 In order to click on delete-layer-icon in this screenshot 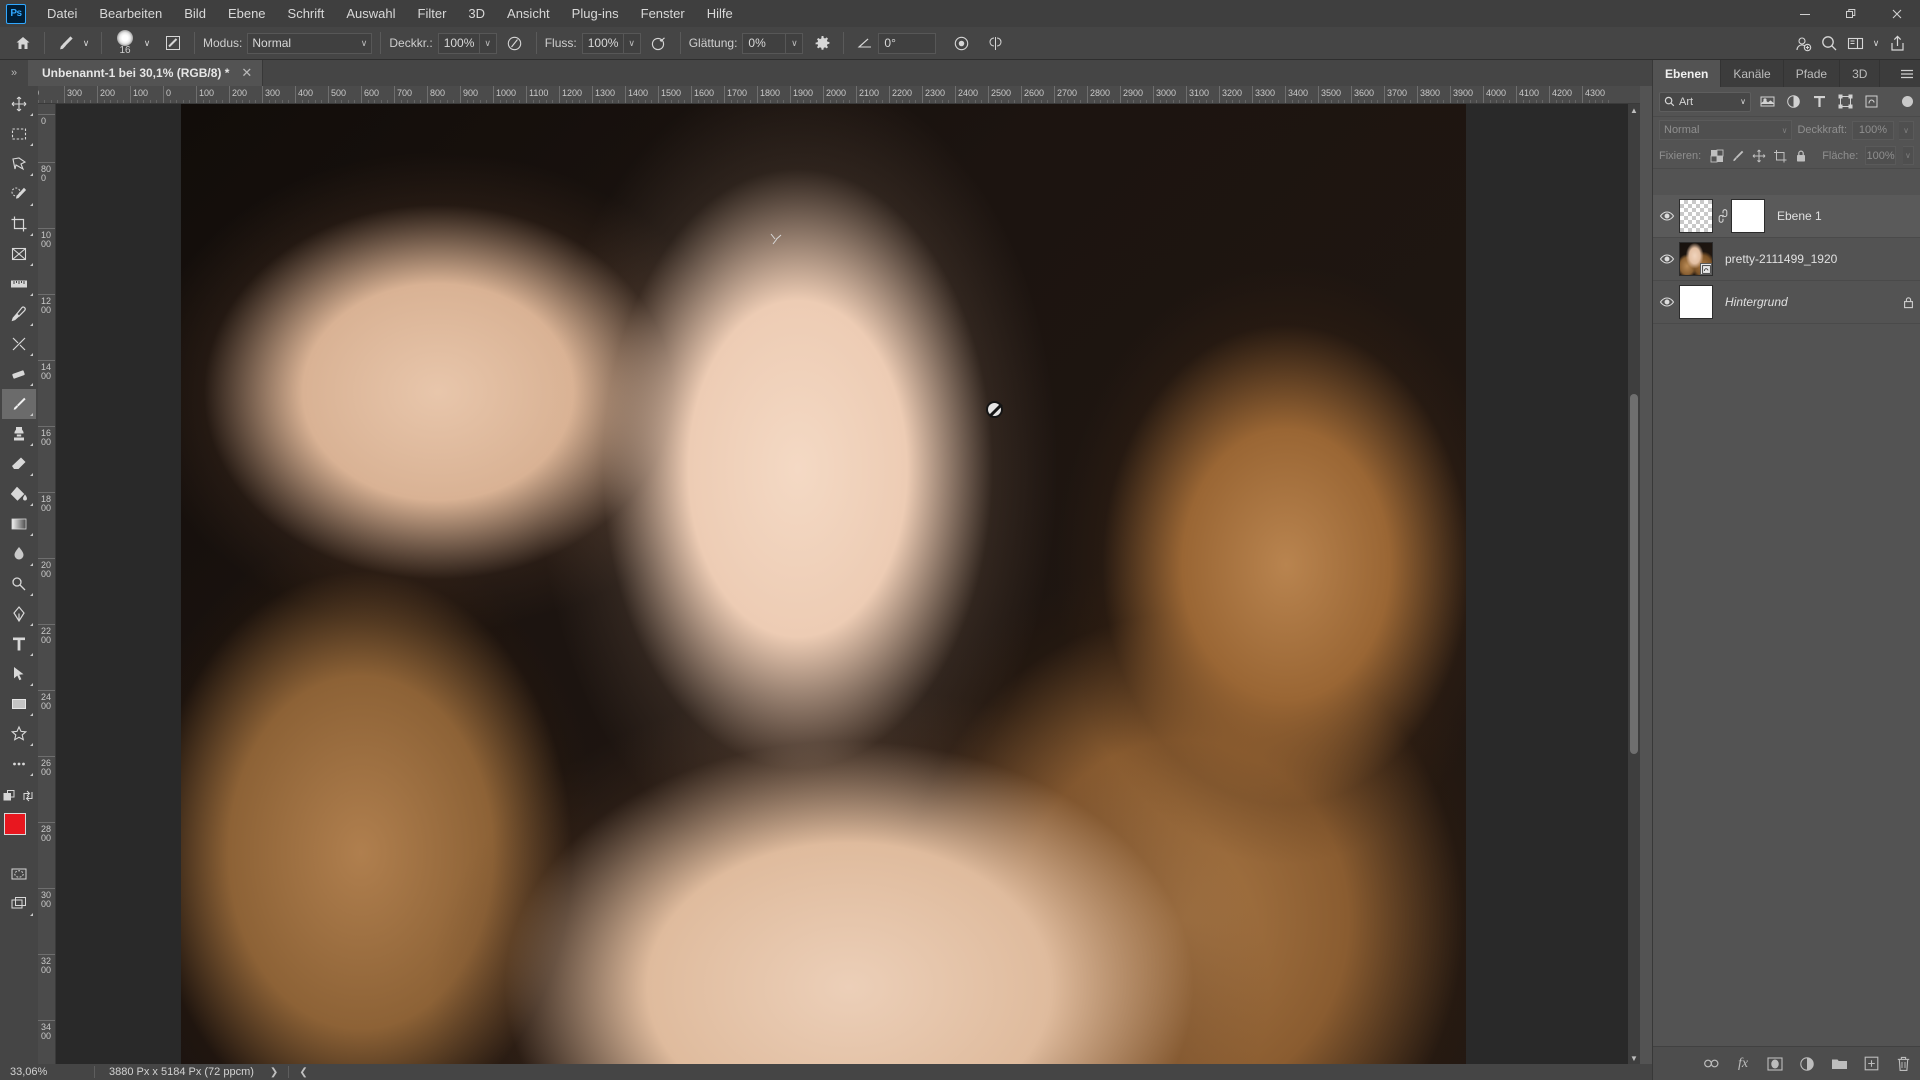, I will do `click(1903, 1064)`.